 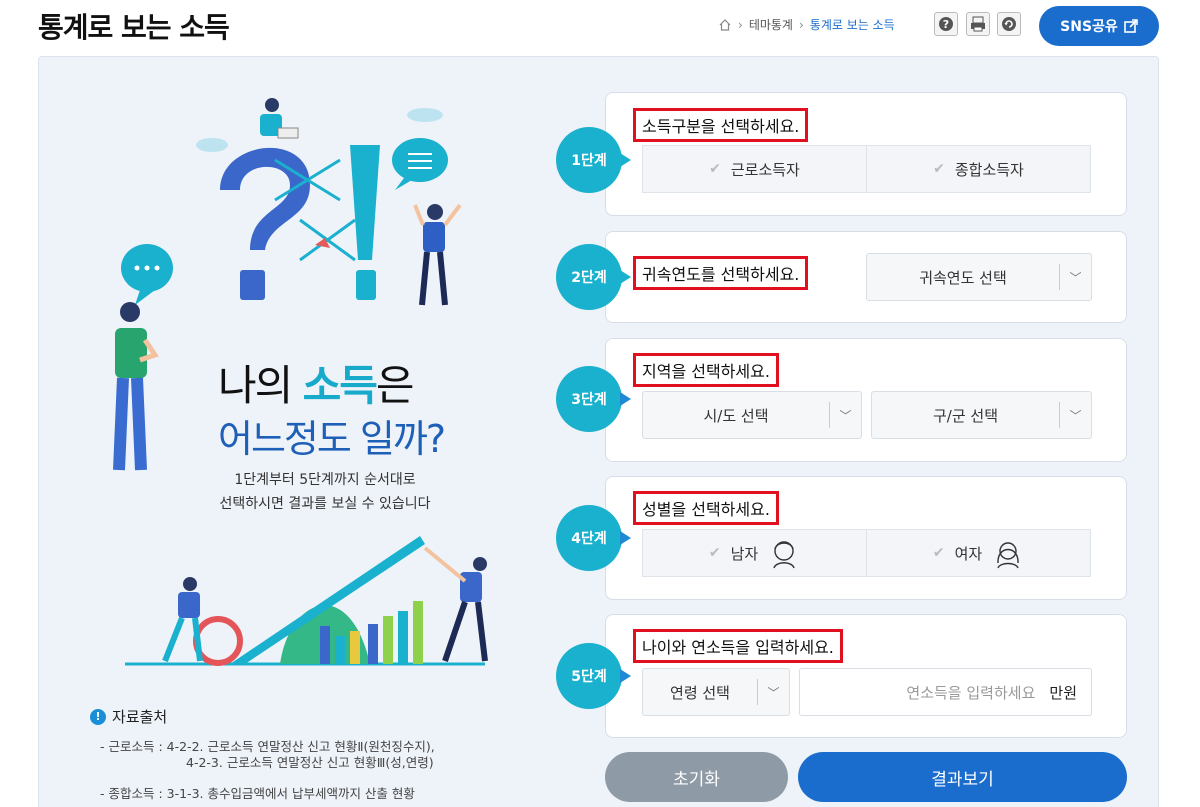 What do you see at coordinates (852, 24) in the screenshot?
I see `breadcrumb-item: 통계로 보는 소득` at bounding box center [852, 24].